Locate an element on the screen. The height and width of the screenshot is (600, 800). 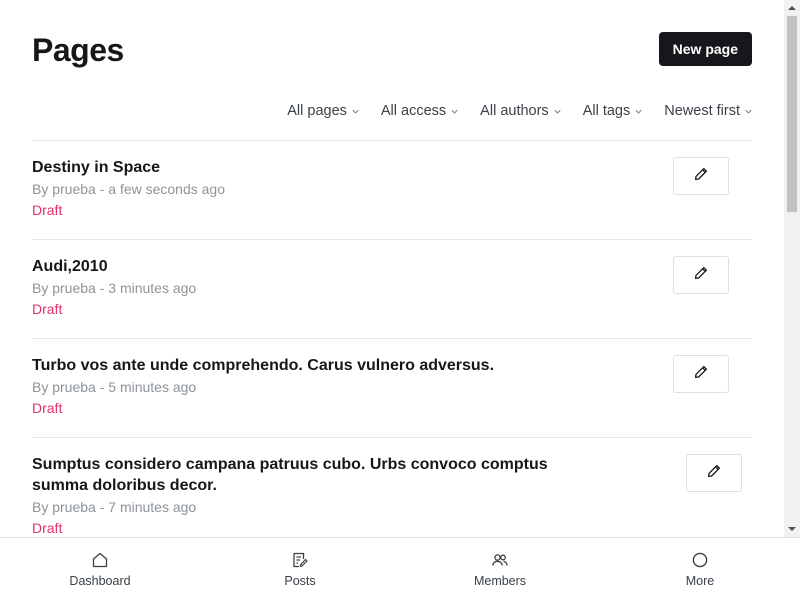
filter-pages-type: All pages is located at coordinates (323, 111).